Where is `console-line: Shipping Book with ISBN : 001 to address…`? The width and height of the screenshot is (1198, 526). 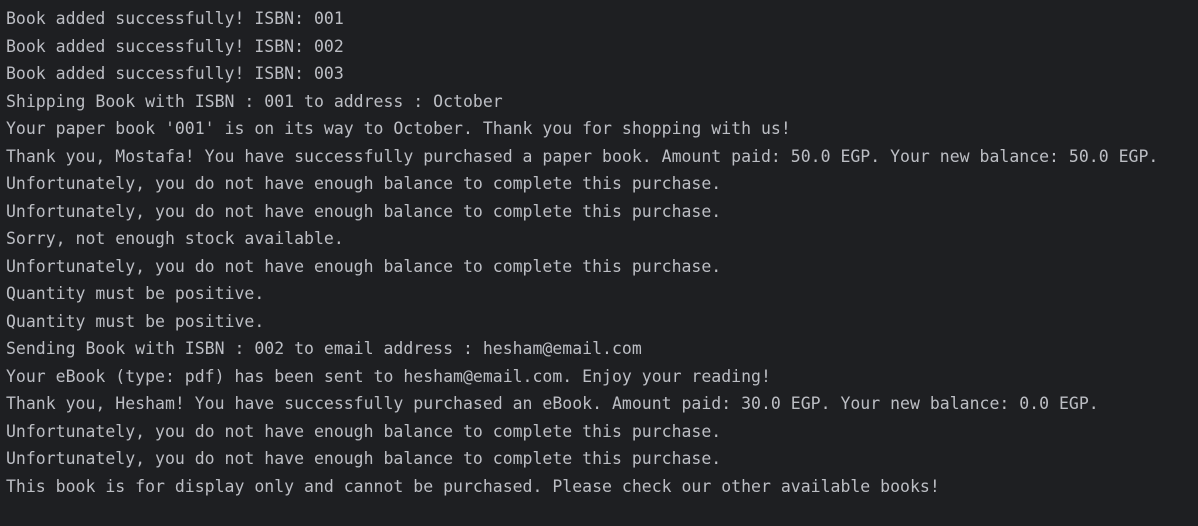 console-line: Shipping Book with ISBN : 001 to address… is located at coordinates (254, 101).